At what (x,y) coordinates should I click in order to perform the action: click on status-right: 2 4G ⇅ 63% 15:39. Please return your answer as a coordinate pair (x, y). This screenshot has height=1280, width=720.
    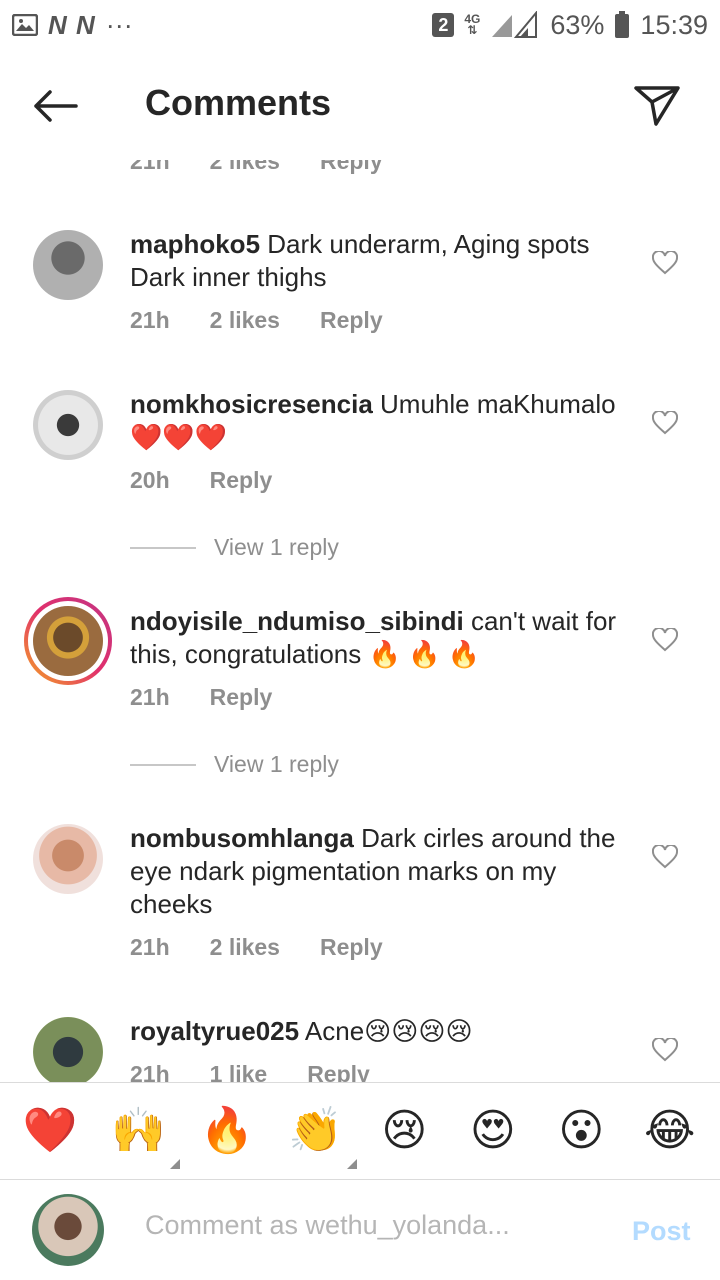
    Looking at the image, I should click on (570, 25).